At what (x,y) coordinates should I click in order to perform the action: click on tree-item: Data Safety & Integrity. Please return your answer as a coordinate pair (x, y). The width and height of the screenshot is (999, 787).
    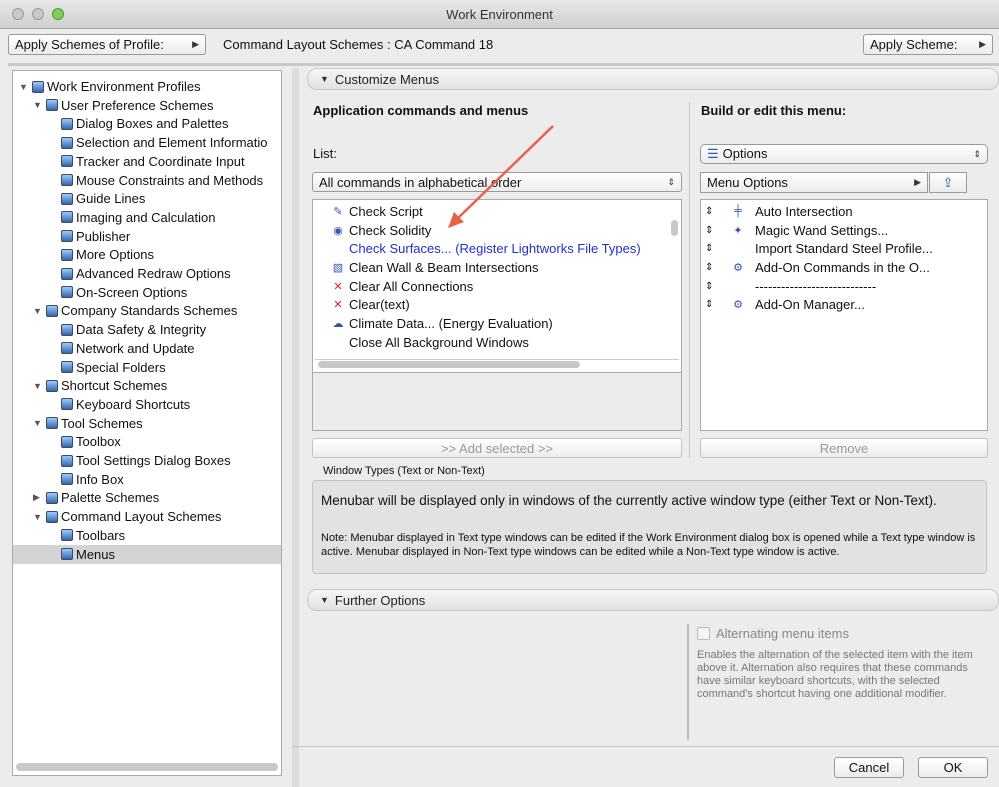
    Looking at the image, I should click on (147, 329).